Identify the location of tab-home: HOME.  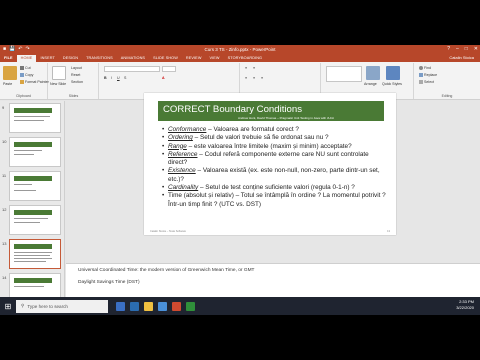
(26, 58).